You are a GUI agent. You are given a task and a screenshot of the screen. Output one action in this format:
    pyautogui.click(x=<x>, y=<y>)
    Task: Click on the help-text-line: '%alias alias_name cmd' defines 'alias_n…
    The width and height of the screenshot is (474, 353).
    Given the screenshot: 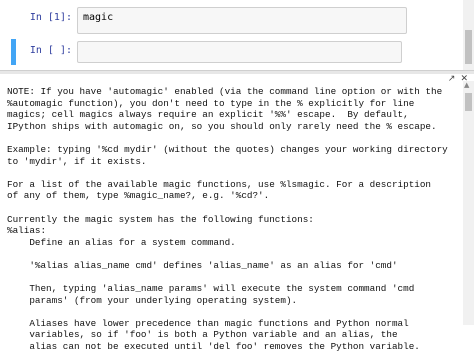 What is the action you would take?
    pyautogui.click(x=202, y=265)
    